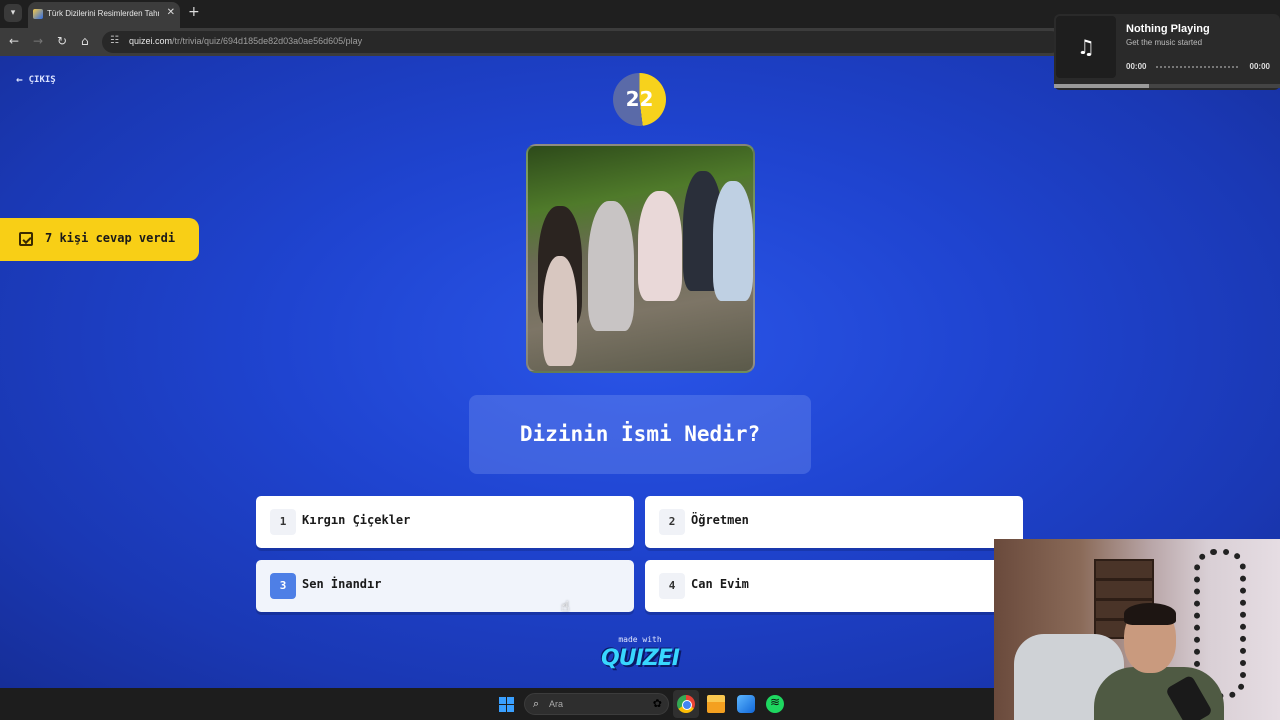  I want to click on answer-option-1: 1 Kırgın Çiçekler, so click(445, 522).